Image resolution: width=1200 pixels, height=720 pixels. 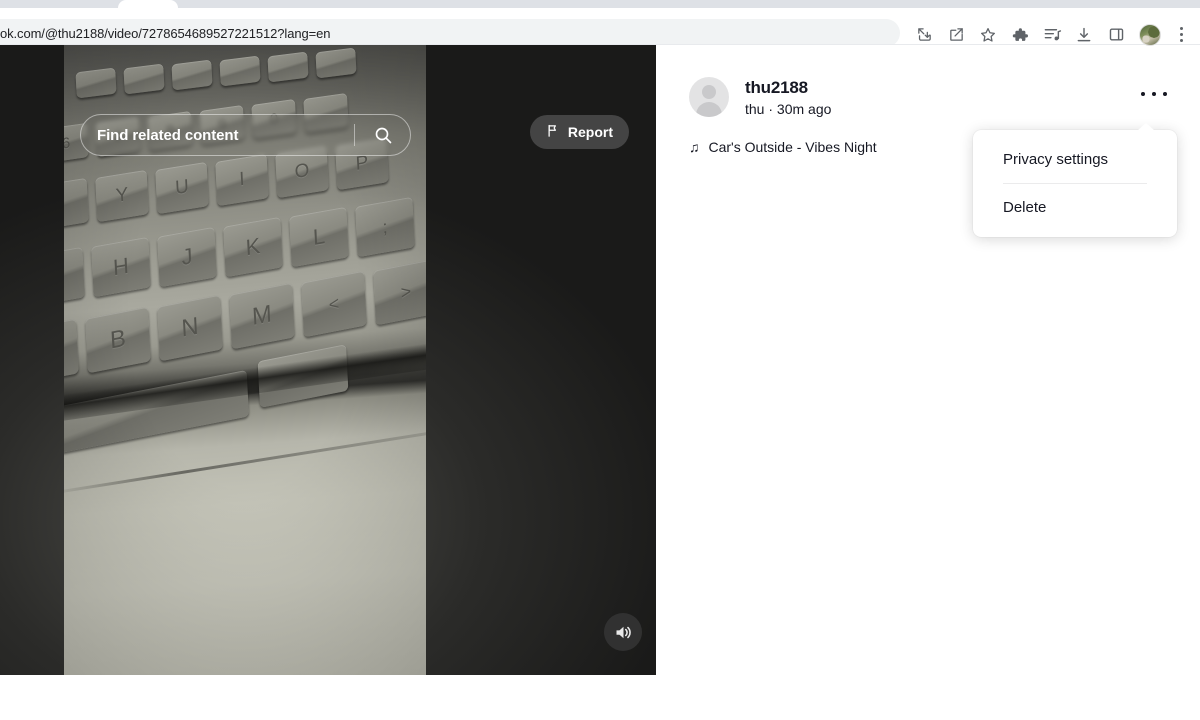 I want to click on avatar-body-shape, so click(x=709, y=109).